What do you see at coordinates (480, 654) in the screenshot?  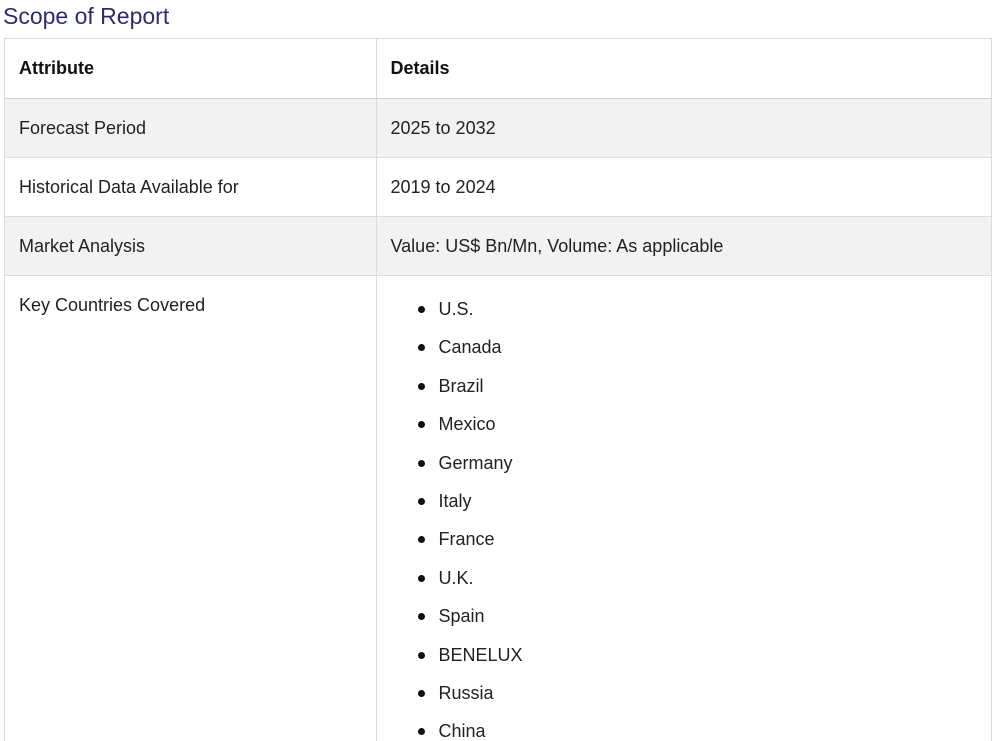 I see `country-label: BENELUX` at bounding box center [480, 654].